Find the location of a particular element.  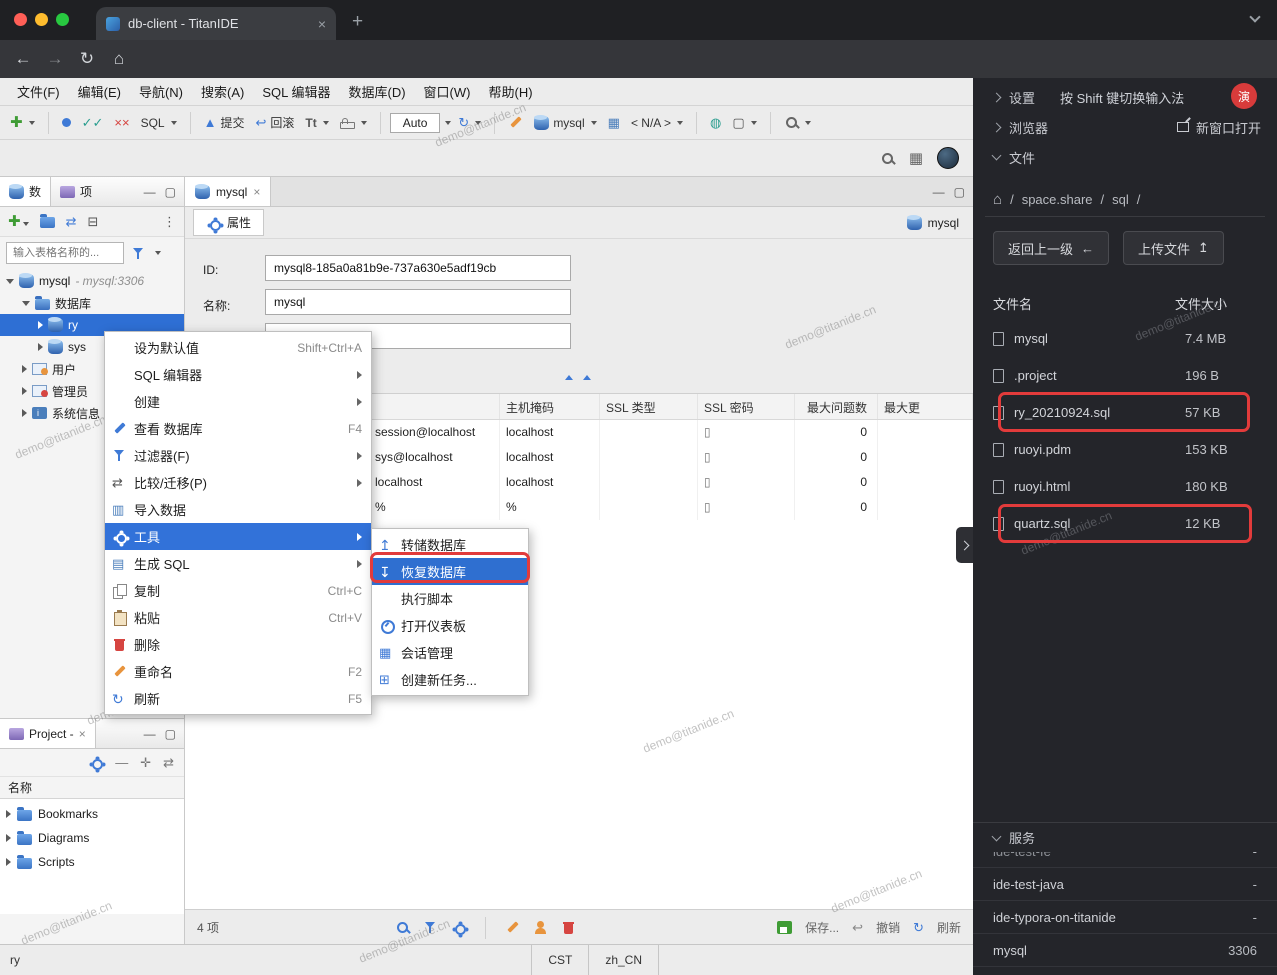

breadcrumb-sql: sql is located at coordinates (1120, 199).